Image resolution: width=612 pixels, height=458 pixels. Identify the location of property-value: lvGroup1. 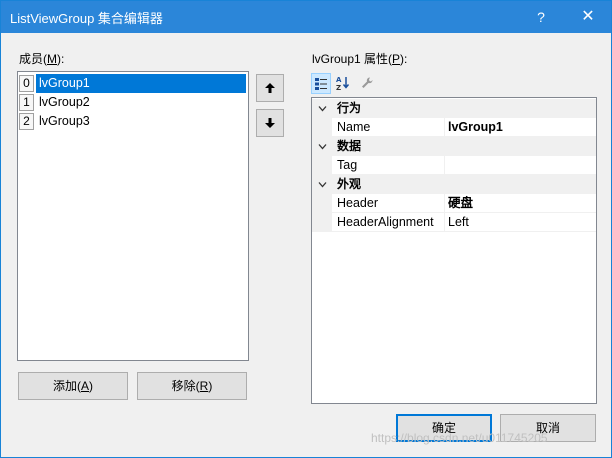
(520, 127).